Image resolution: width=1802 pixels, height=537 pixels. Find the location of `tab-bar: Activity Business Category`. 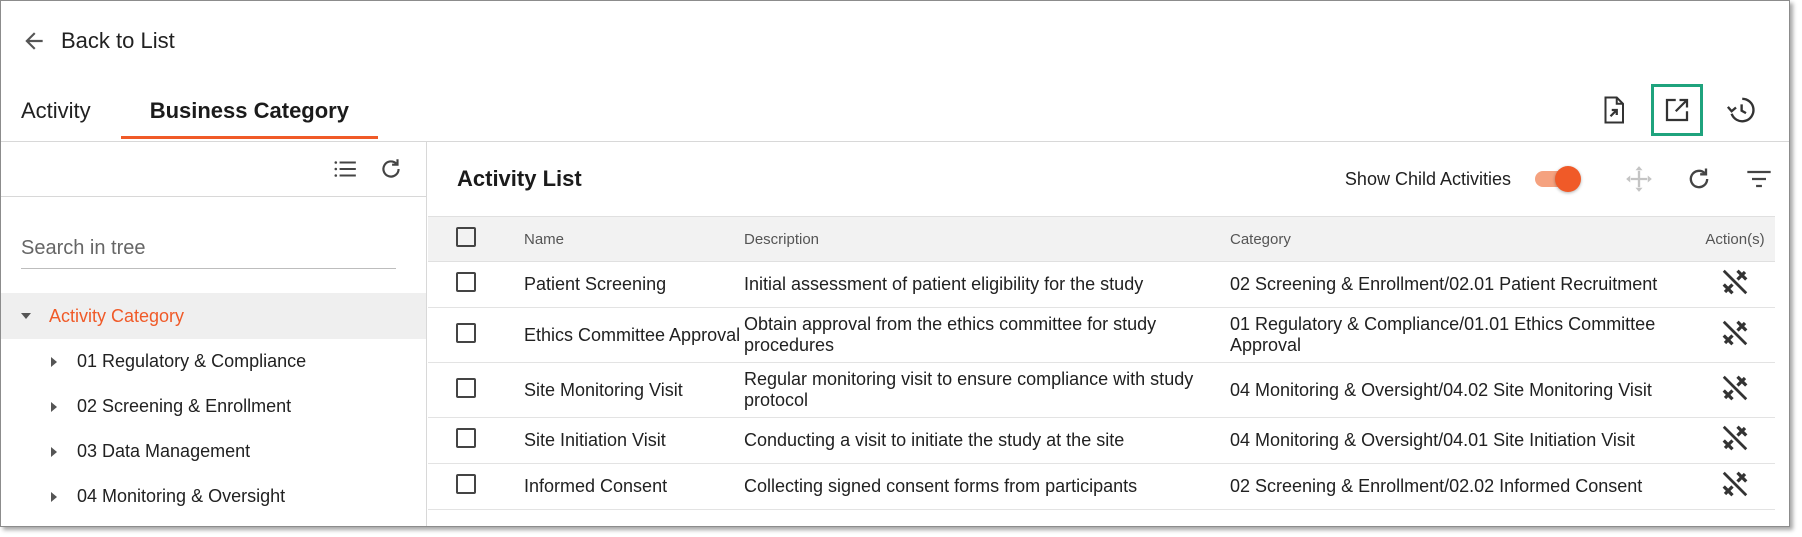

tab-bar: Activity Business Category is located at coordinates (190, 115).